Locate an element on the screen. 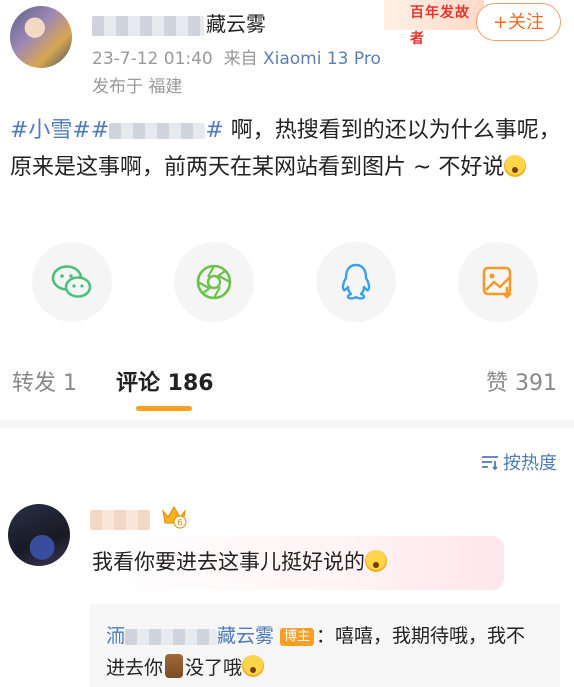 This screenshot has height=687, width=574. save-image-button is located at coordinates (498, 282).